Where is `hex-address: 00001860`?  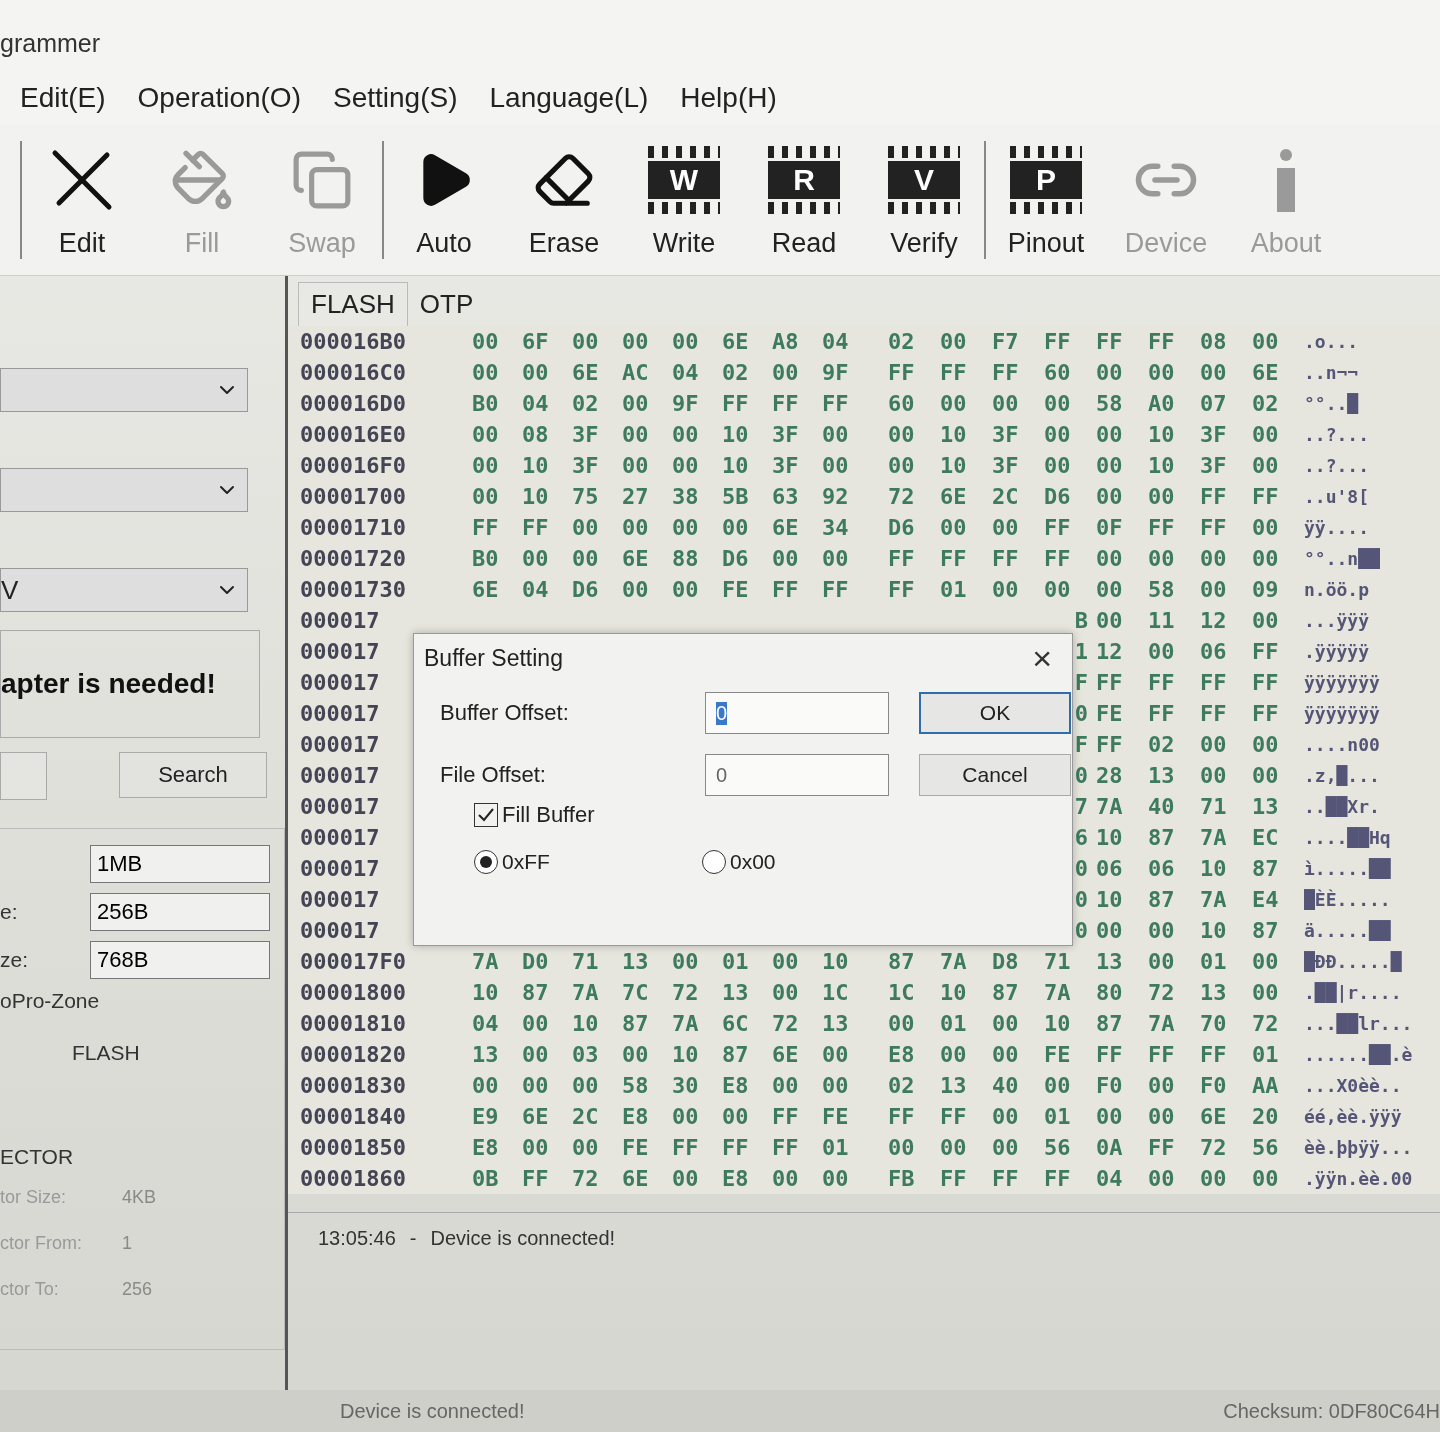
hex-address: 00001860 is located at coordinates (353, 1178).